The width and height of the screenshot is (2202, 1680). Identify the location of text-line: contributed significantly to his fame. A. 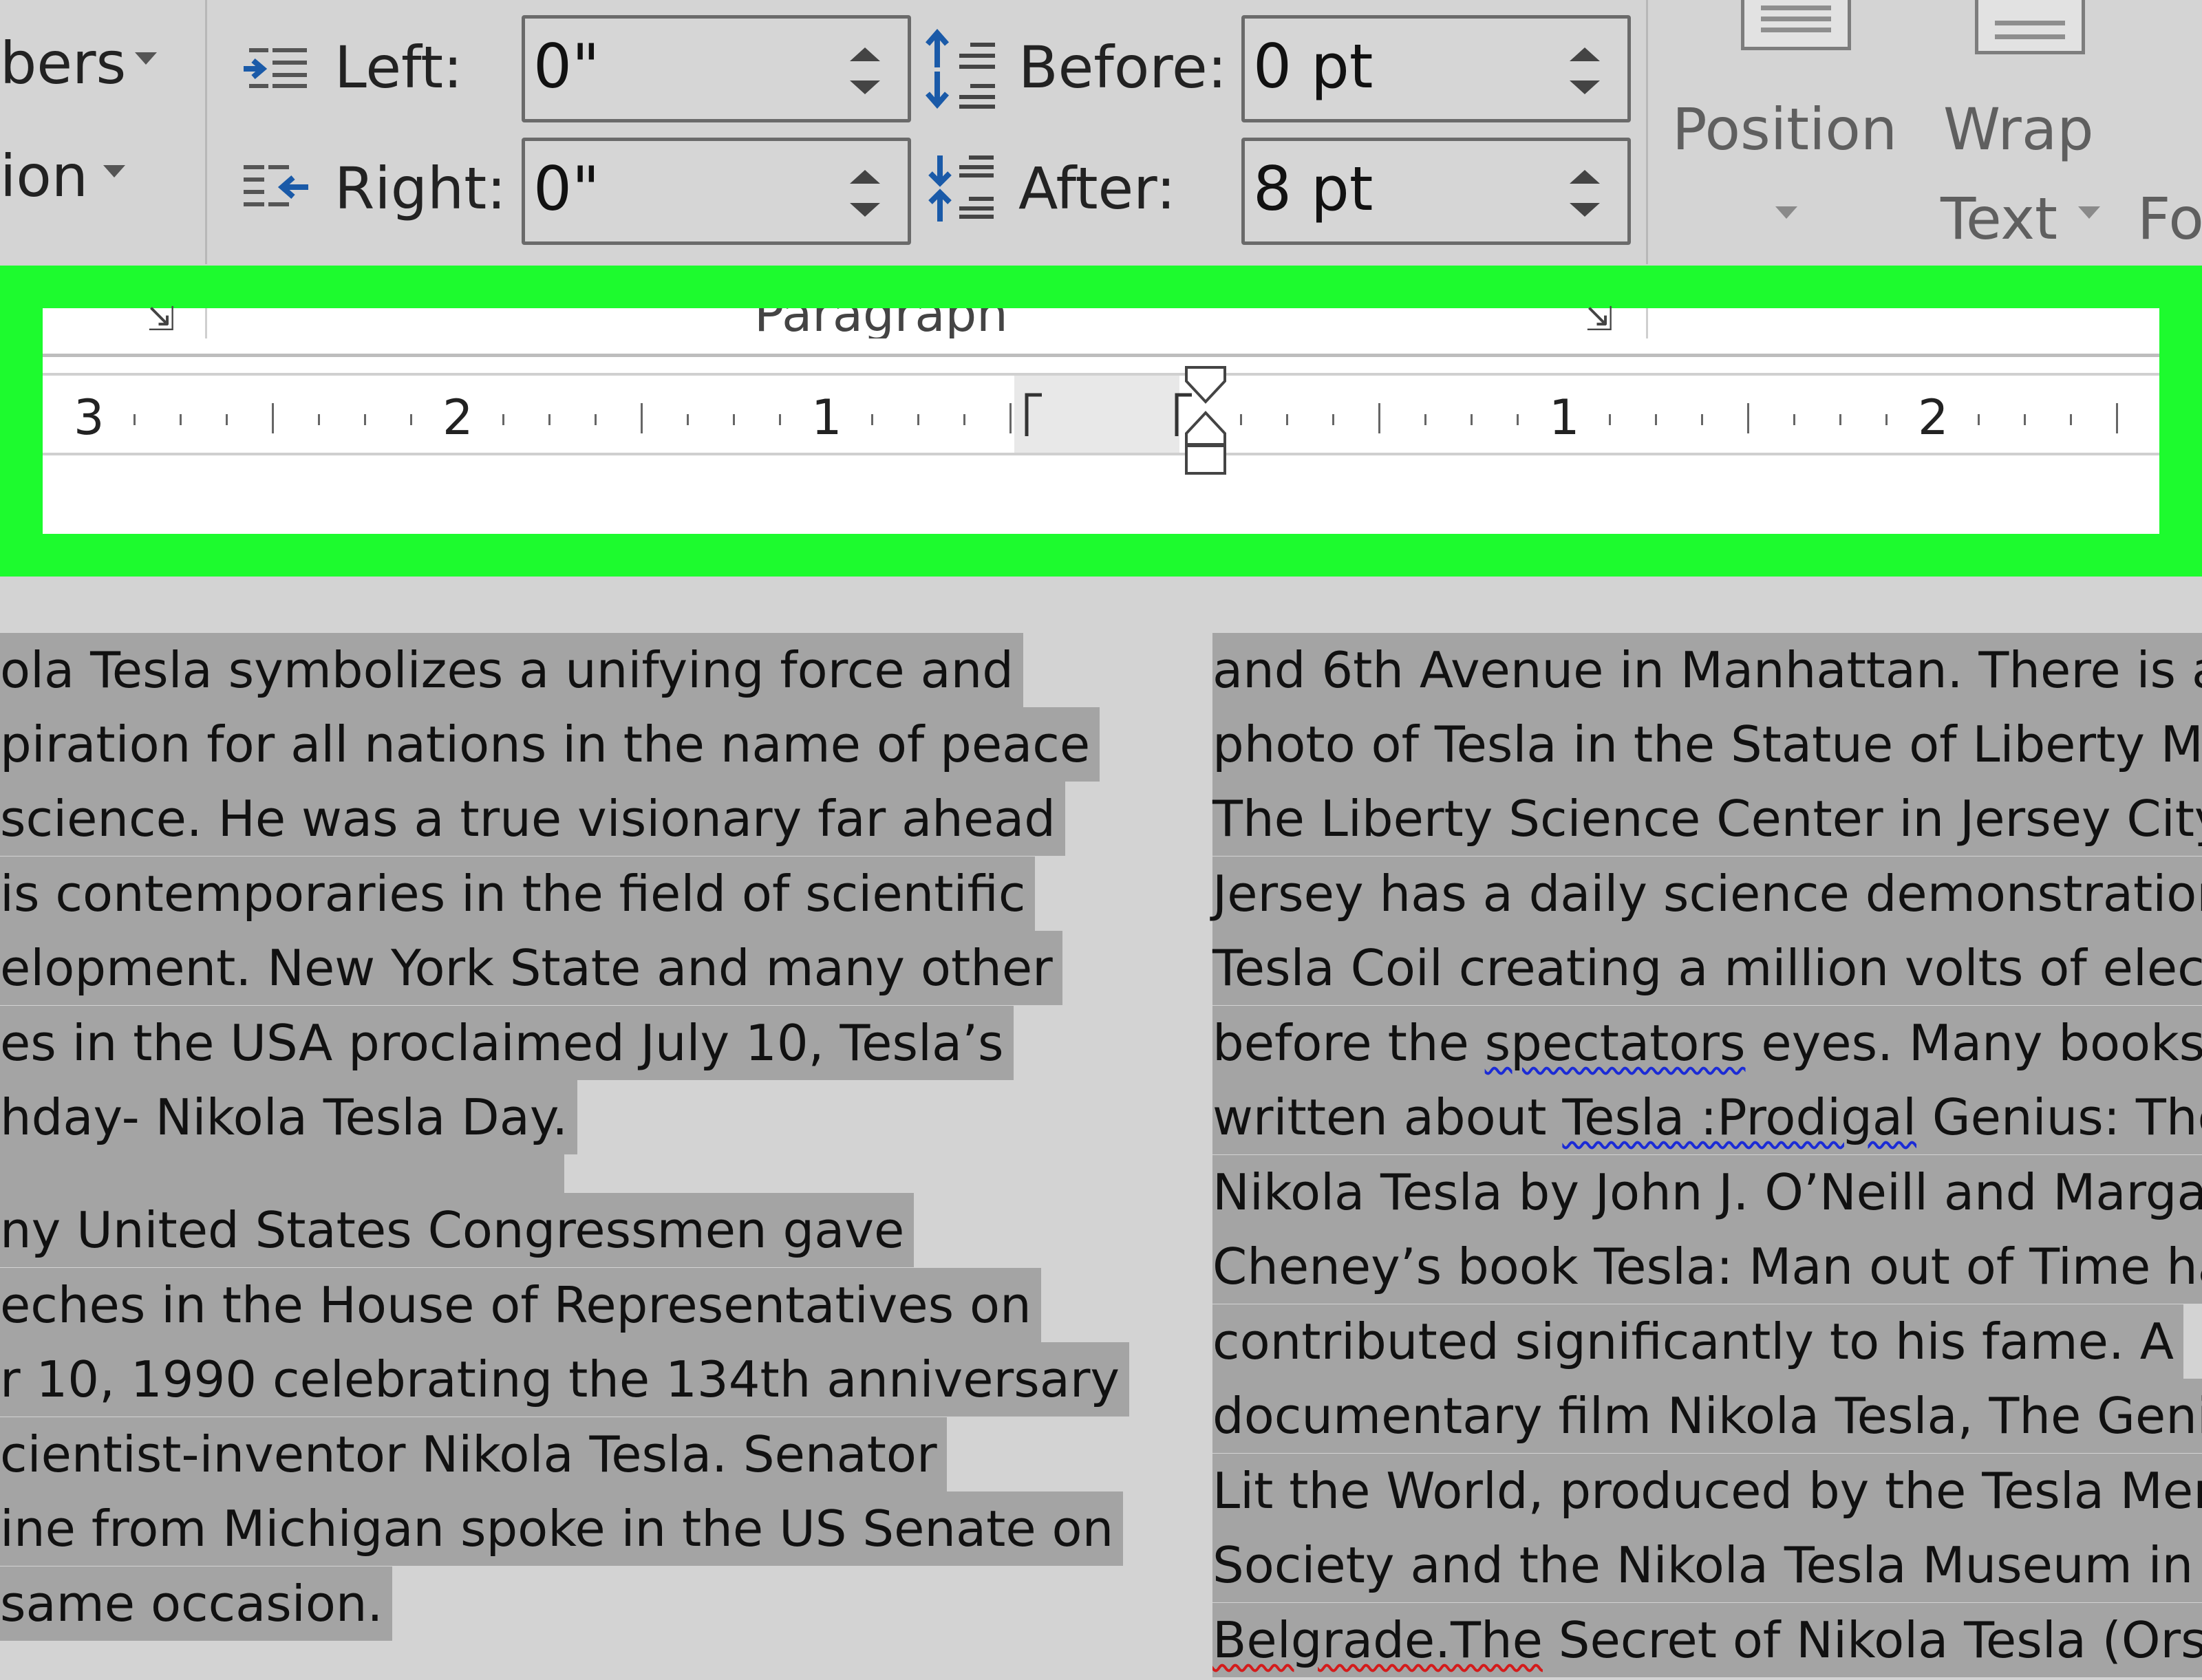
(1697, 1341).